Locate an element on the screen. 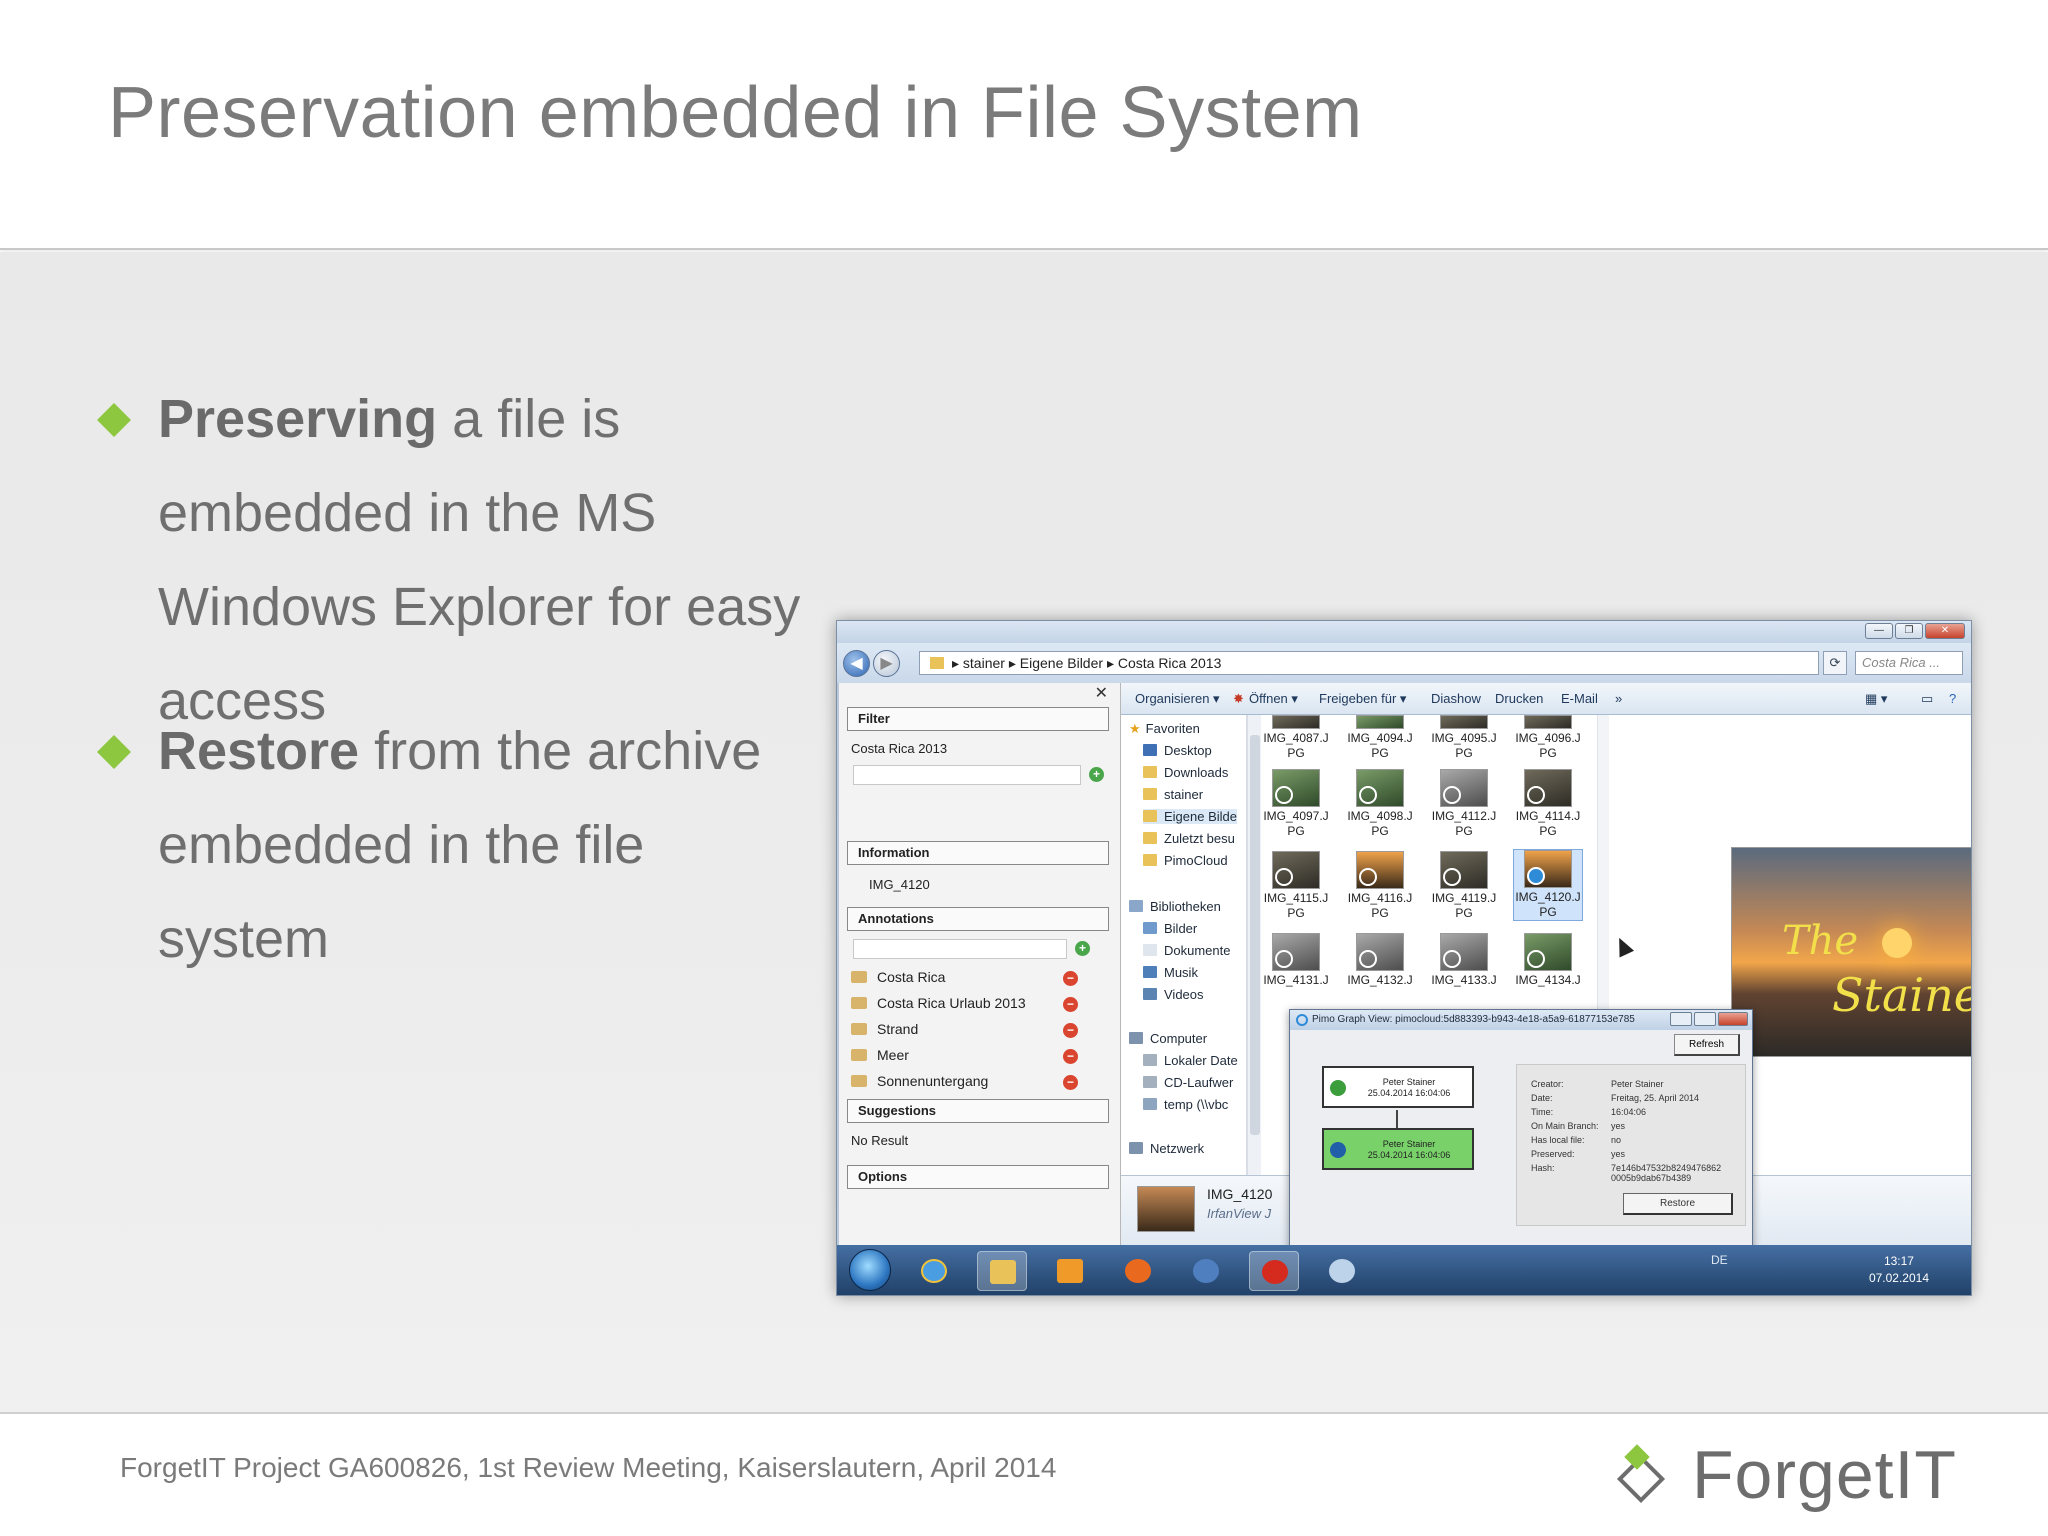 This screenshot has width=2048, height=1536. nav-item: Lokaler Date is located at coordinates (1190, 1060).